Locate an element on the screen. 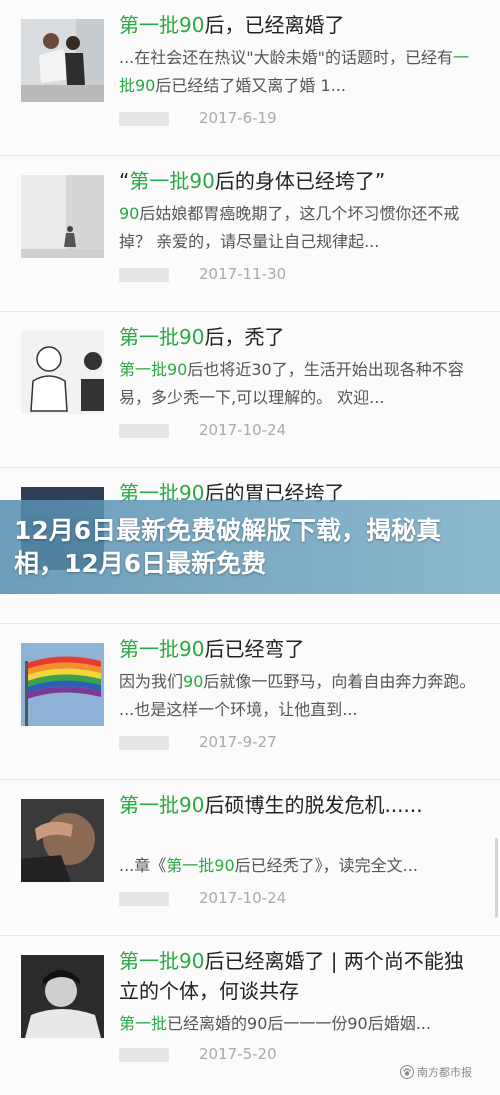 The image size is (500, 1095). article-date: 2017-9-27 is located at coordinates (238, 742).